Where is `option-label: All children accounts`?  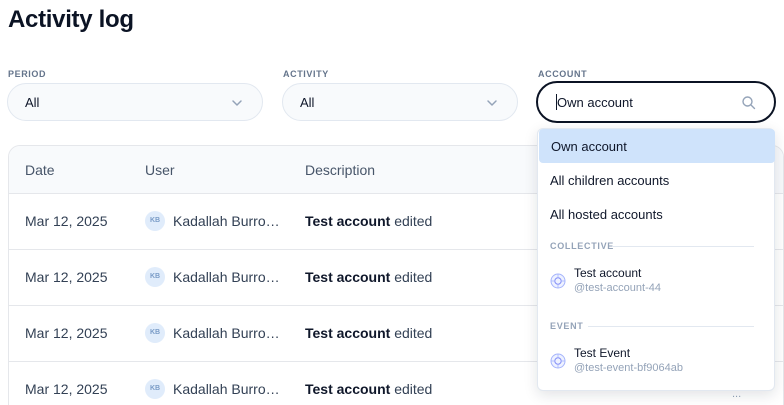 option-label: All children accounts is located at coordinates (610, 180).